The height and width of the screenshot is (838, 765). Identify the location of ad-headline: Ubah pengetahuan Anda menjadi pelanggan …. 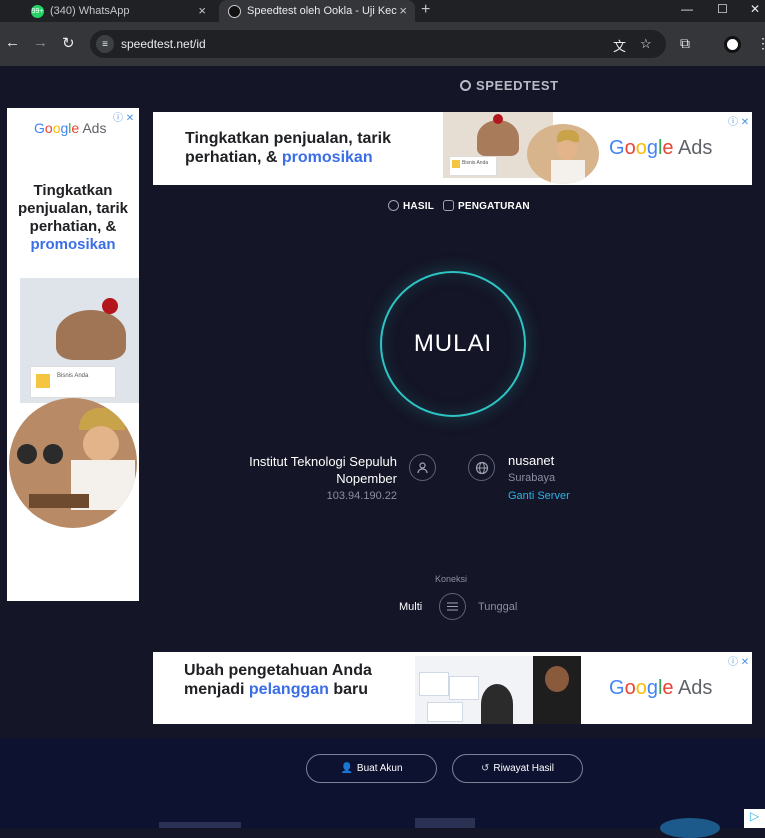
(278, 680).